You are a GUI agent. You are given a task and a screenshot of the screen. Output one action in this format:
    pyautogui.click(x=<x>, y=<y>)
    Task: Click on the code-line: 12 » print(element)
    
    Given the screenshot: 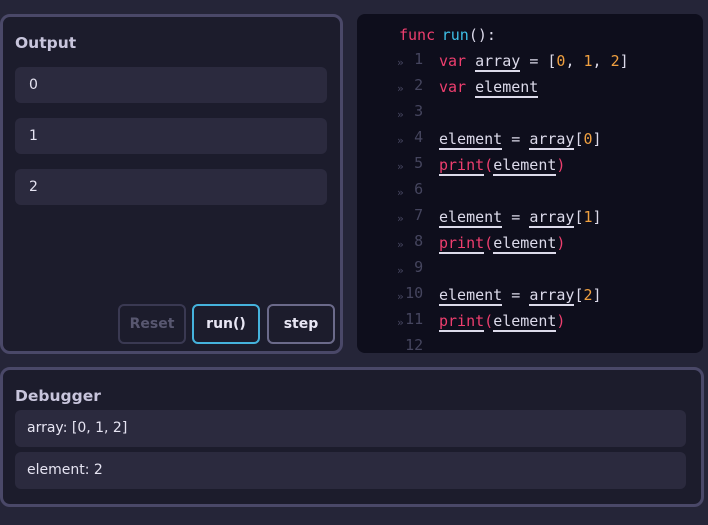 What is the action you would take?
    pyautogui.click(x=461, y=331)
    